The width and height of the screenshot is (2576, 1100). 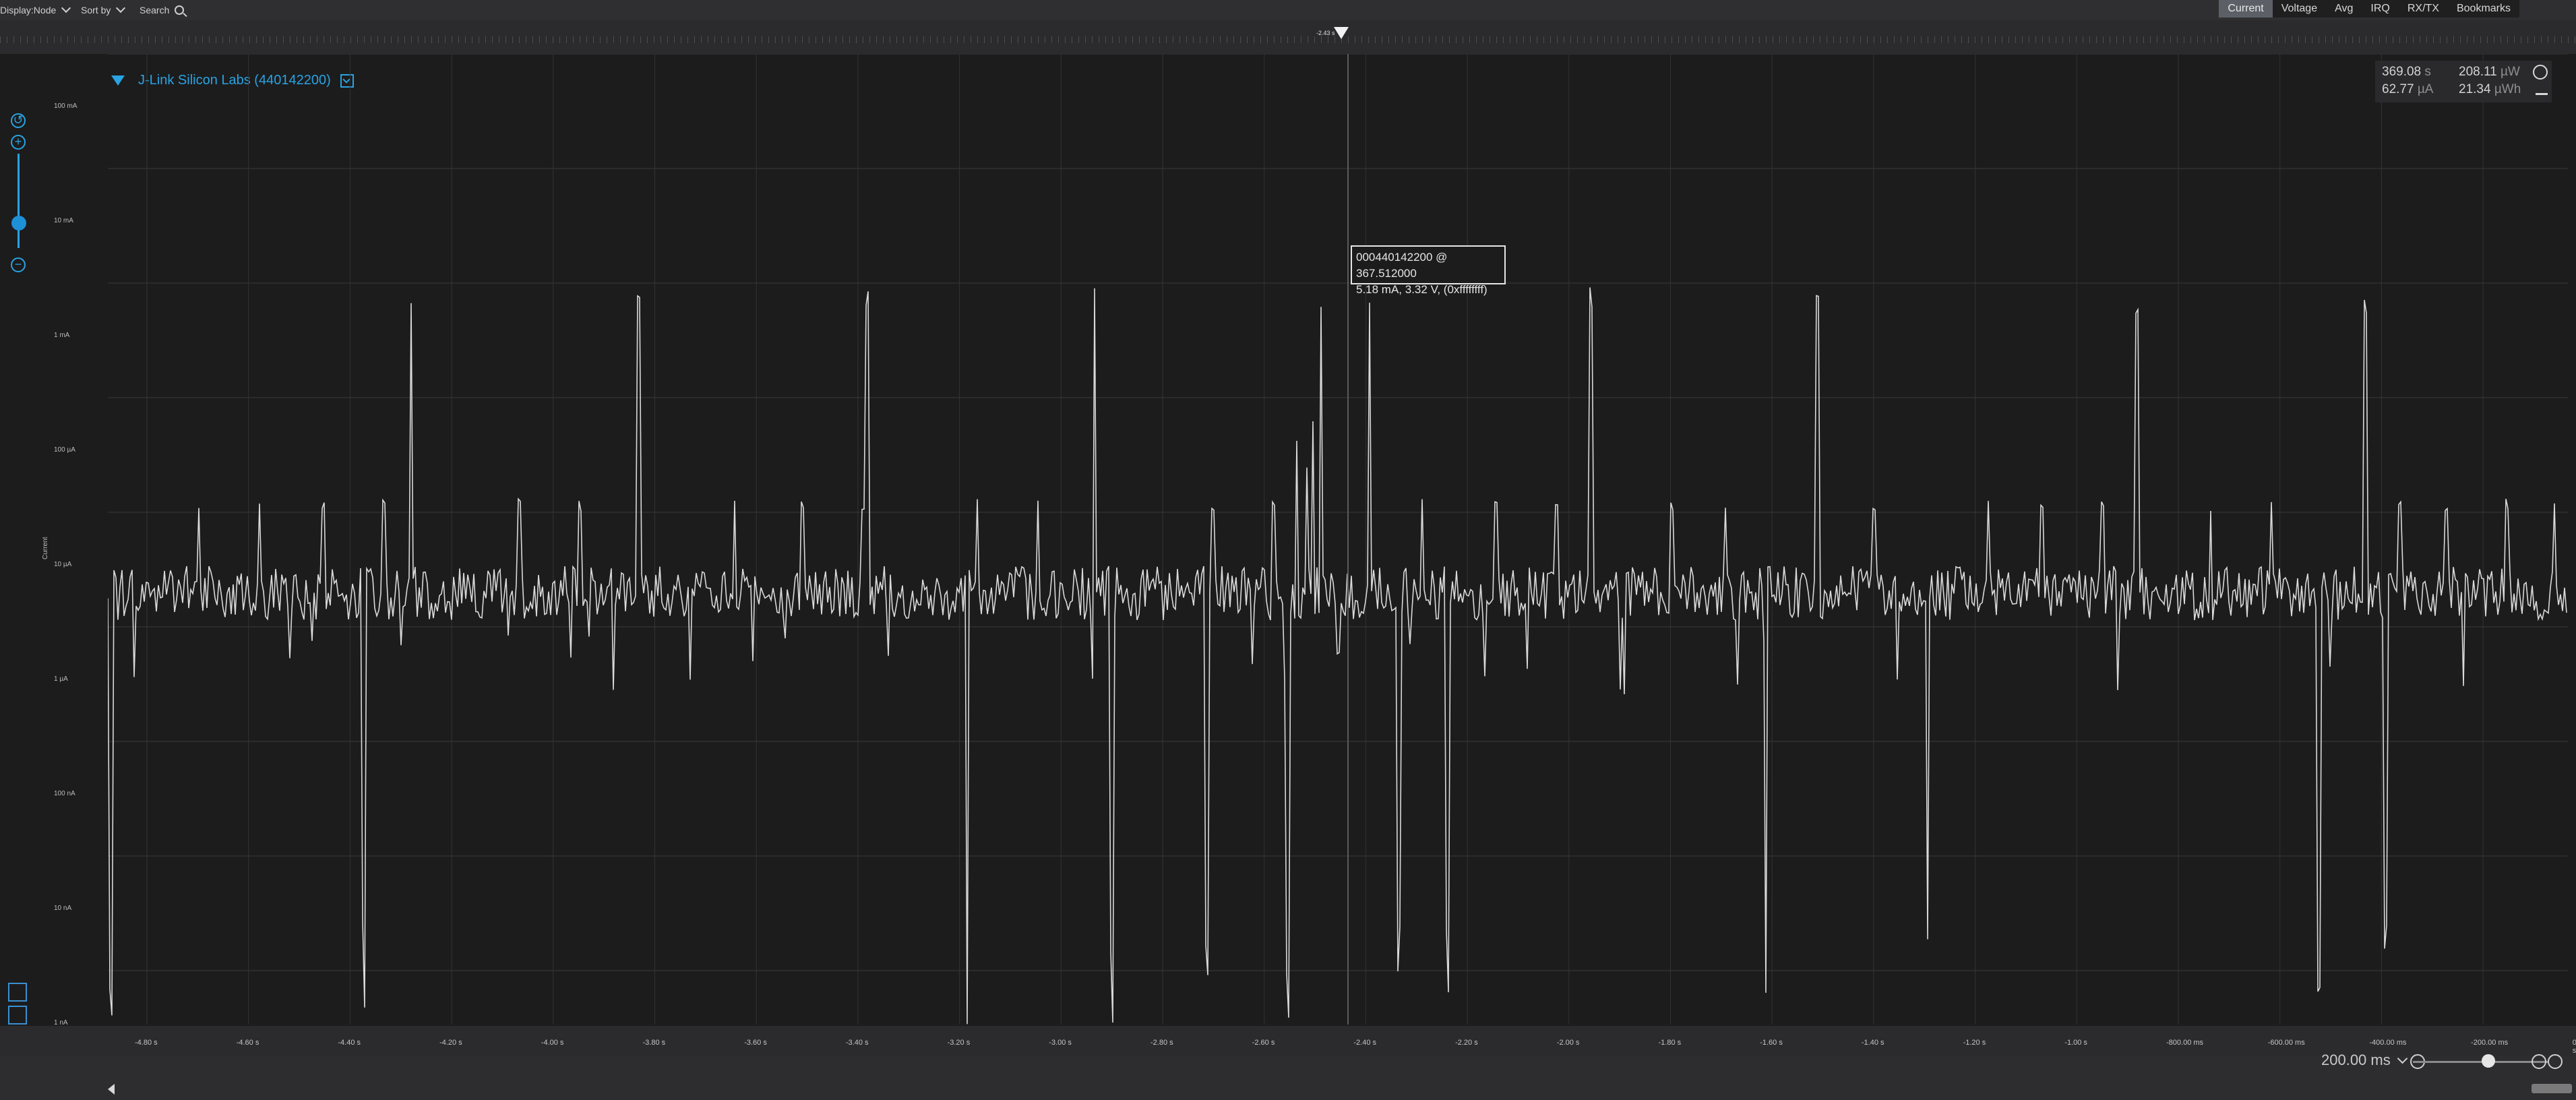 I want to click on x-tick-label: -2.80 s, so click(x=1162, y=1043).